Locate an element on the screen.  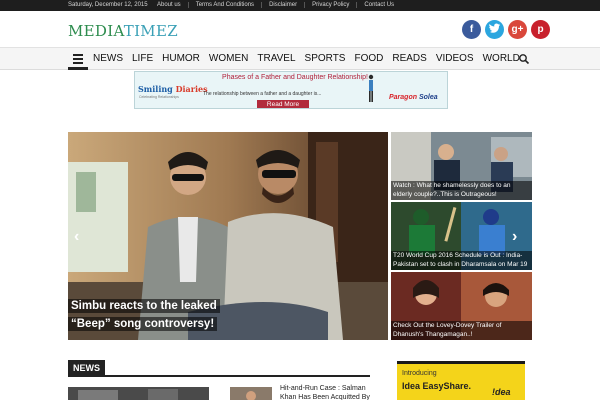
idea-ad-logo: !dea is located at coordinates (501, 392).